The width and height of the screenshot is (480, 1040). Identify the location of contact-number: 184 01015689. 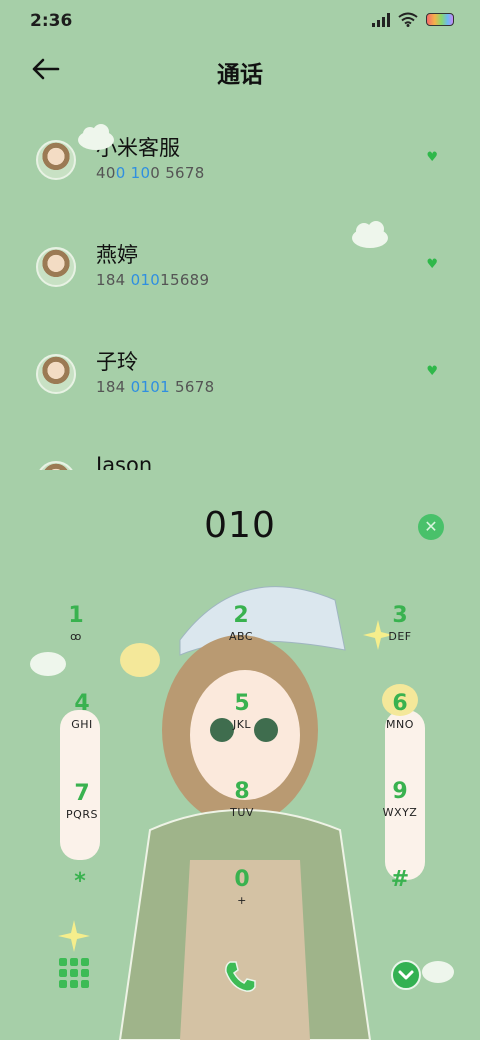
(153, 280).